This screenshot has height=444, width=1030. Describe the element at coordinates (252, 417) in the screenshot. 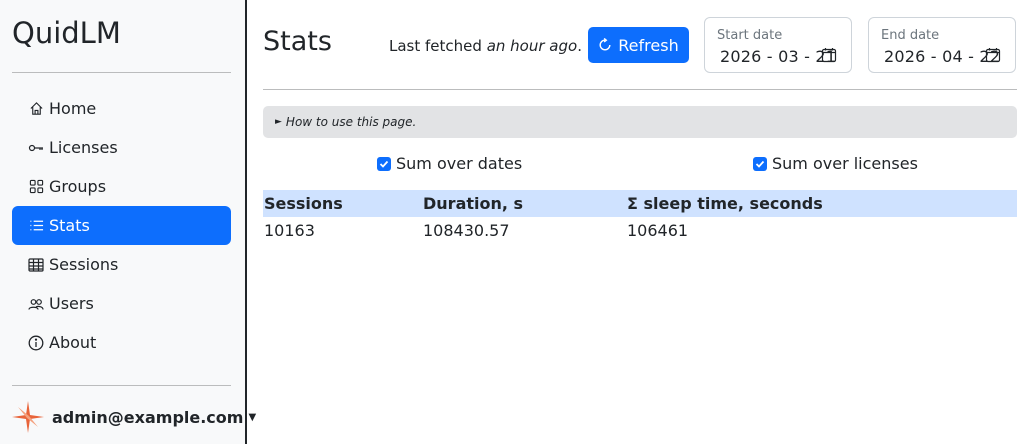

I see `caret-down-icon: ▼` at that location.